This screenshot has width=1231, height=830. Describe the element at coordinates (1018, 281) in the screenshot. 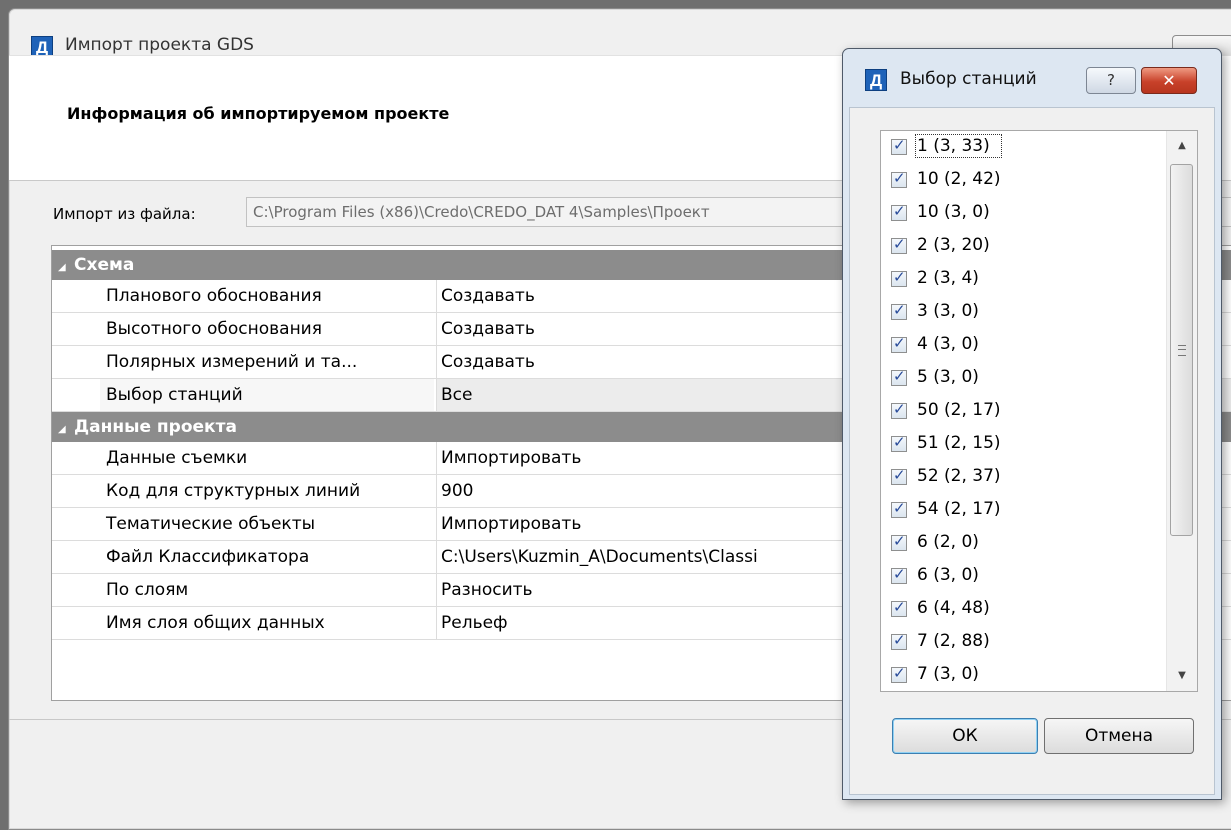

I see `station-item: 2 (3, 4)` at that location.